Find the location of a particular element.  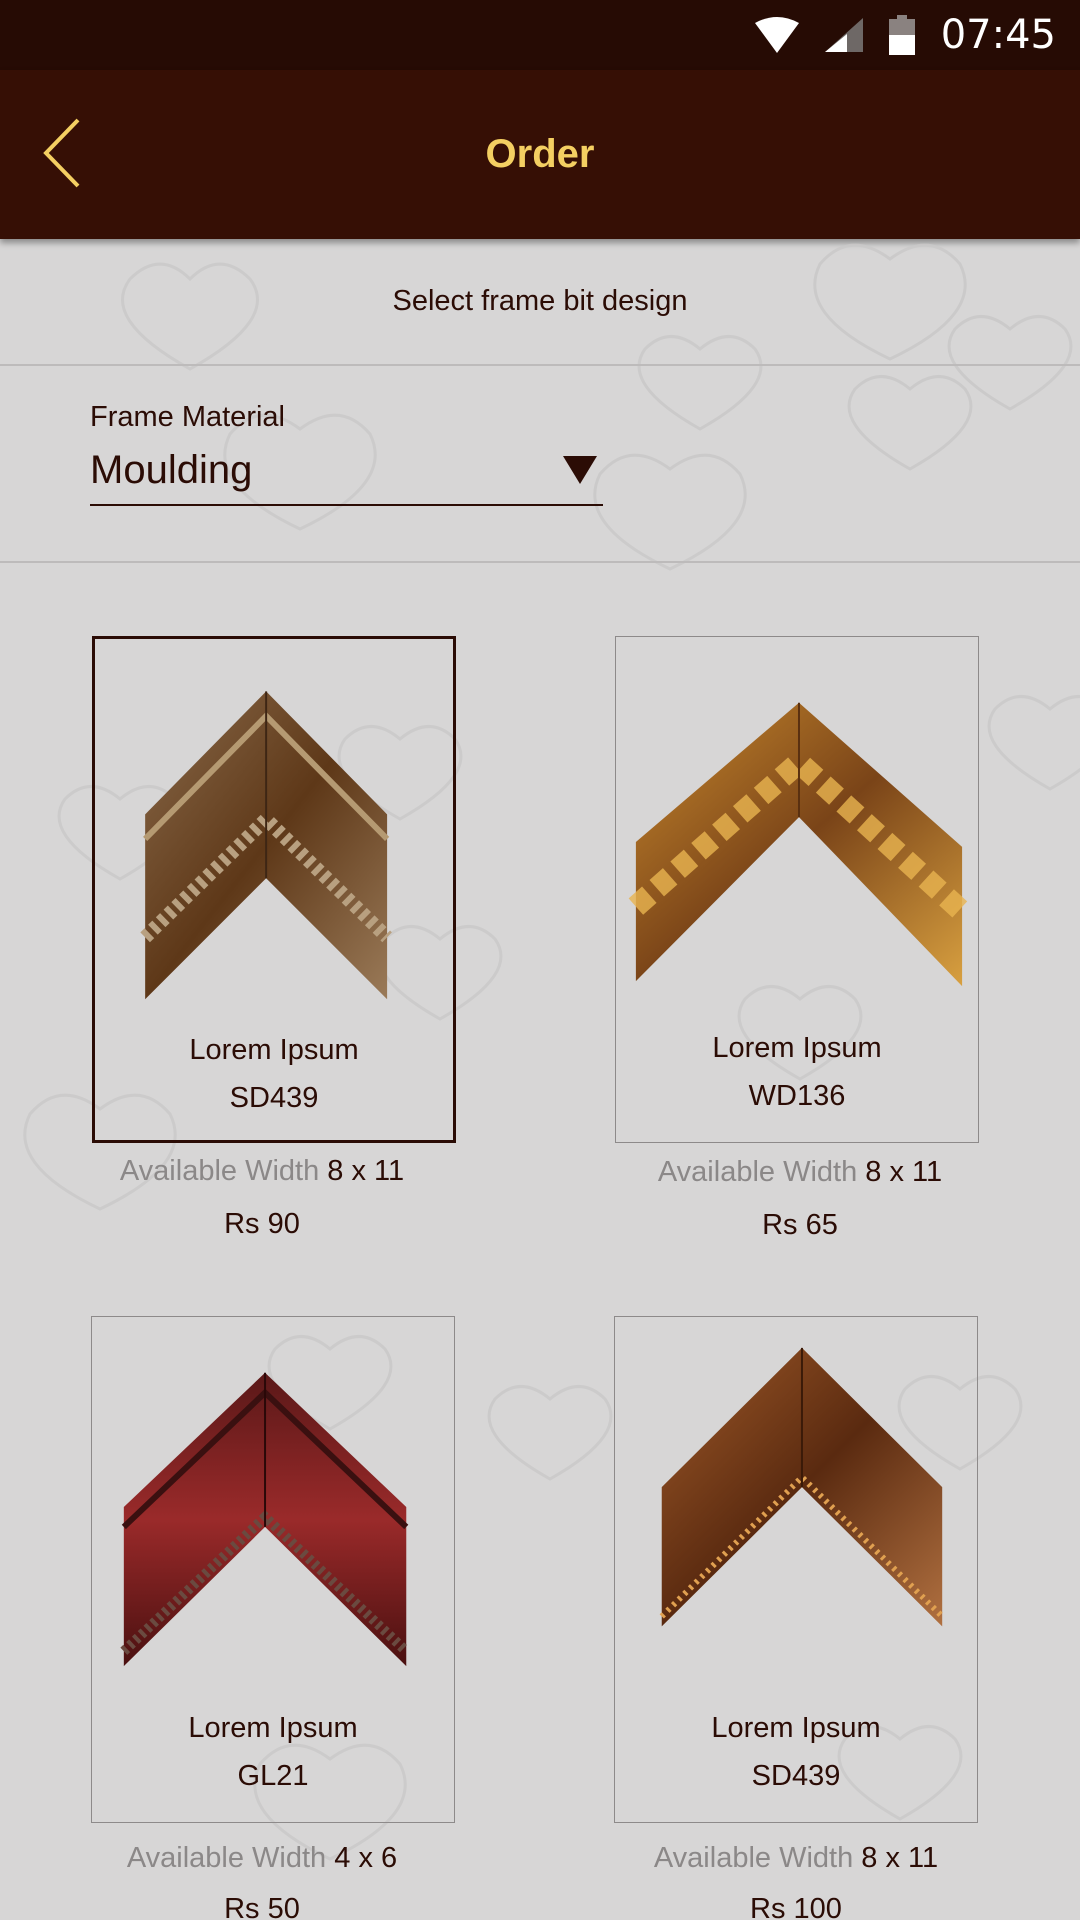

page-title: Order is located at coordinates (540, 154).